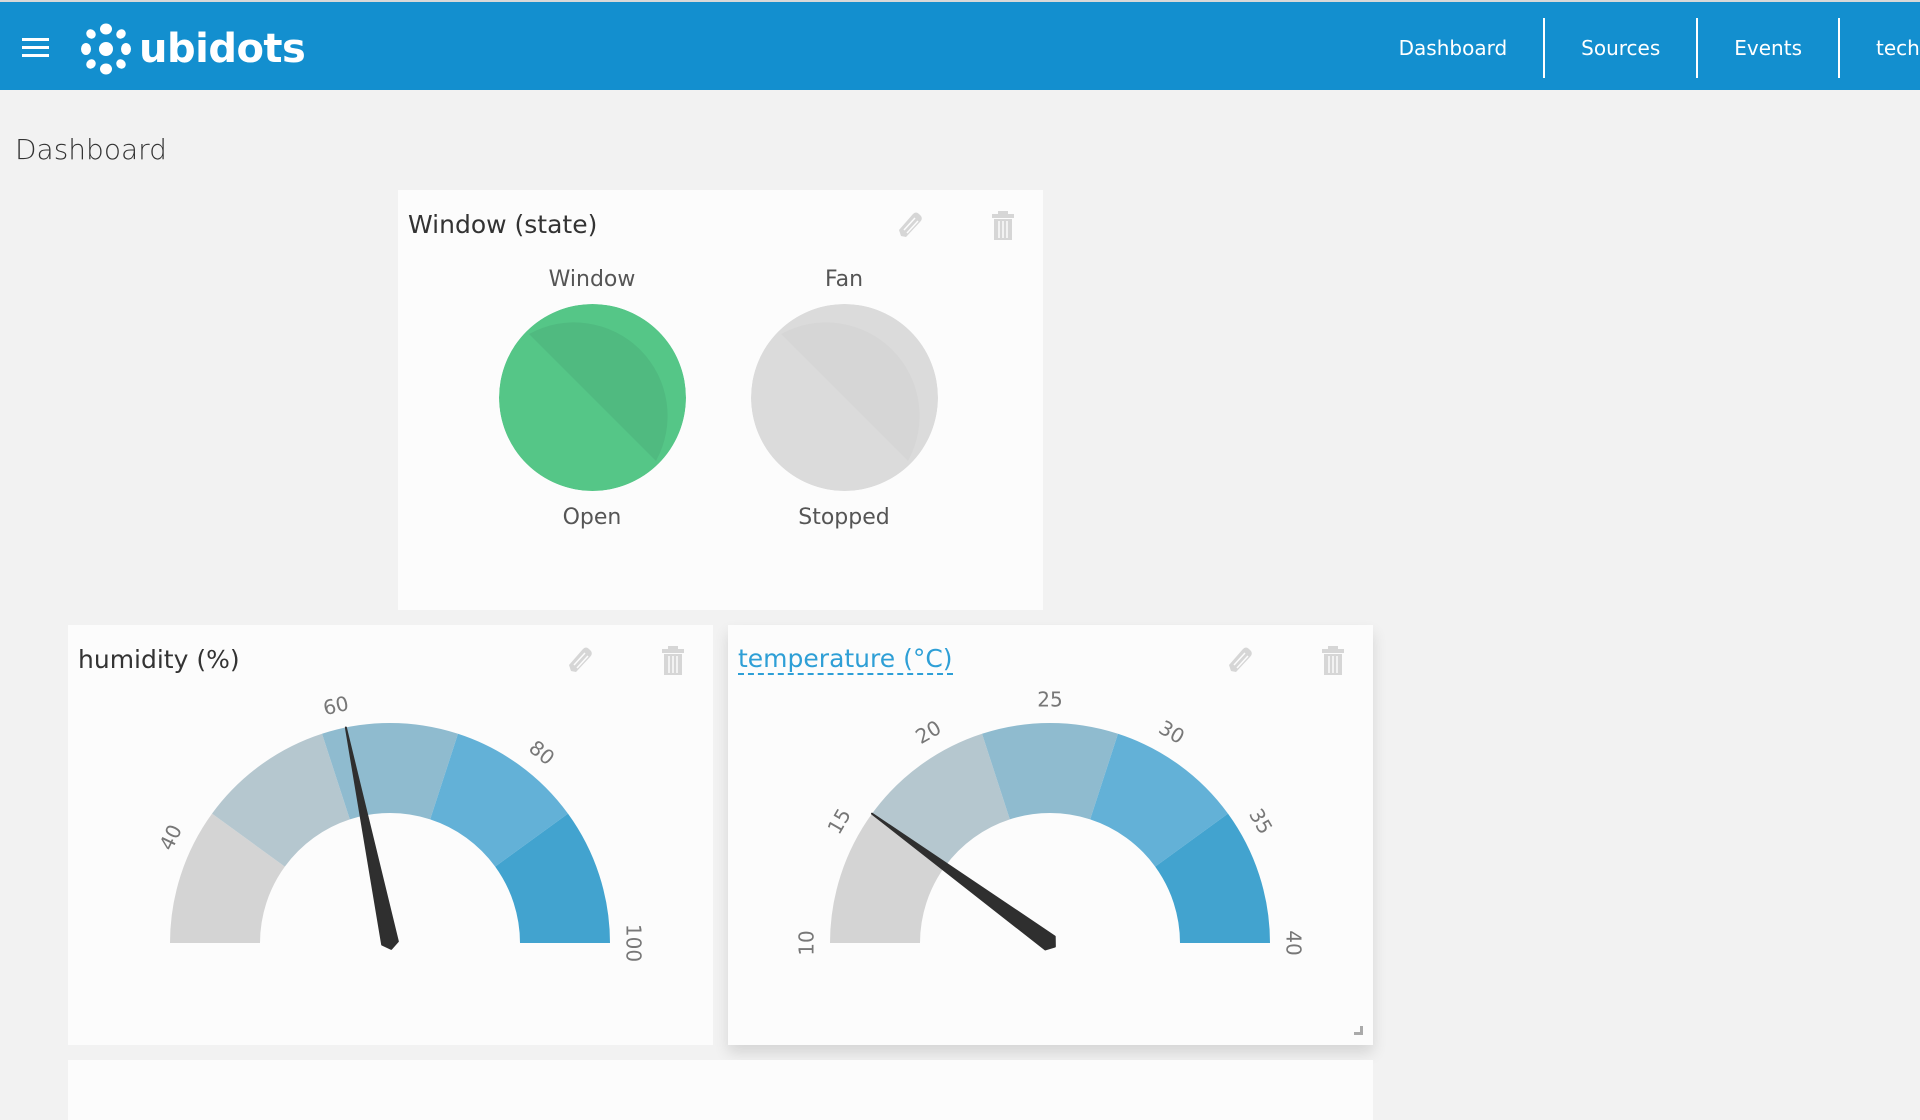  What do you see at coordinates (1358, 1030) in the screenshot?
I see `resize-handle` at bounding box center [1358, 1030].